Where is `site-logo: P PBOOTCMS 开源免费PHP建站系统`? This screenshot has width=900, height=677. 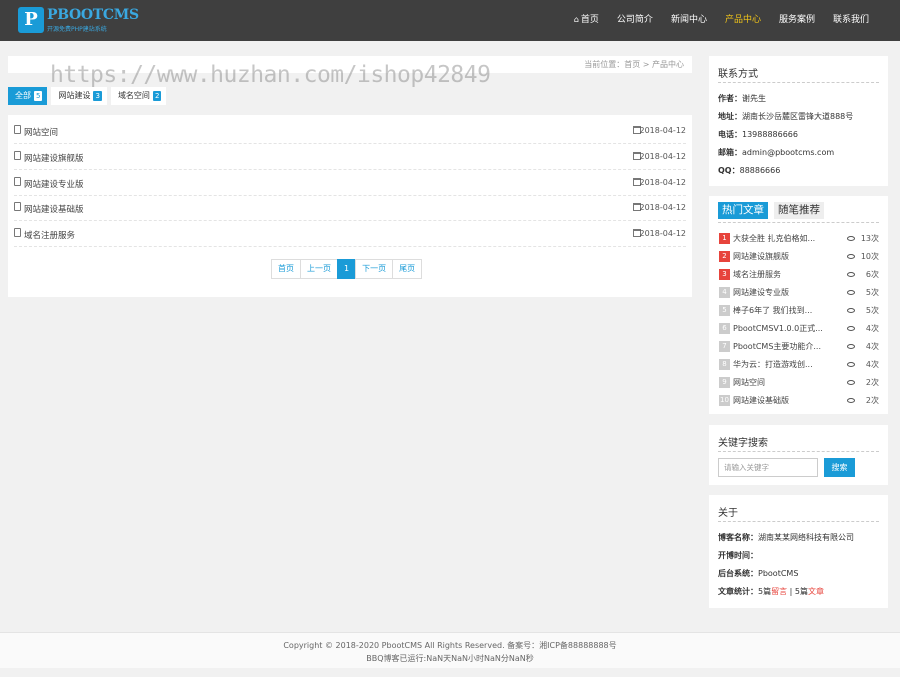 site-logo: P PBOOTCMS 开源免费PHP建站系统 is located at coordinates (83, 20).